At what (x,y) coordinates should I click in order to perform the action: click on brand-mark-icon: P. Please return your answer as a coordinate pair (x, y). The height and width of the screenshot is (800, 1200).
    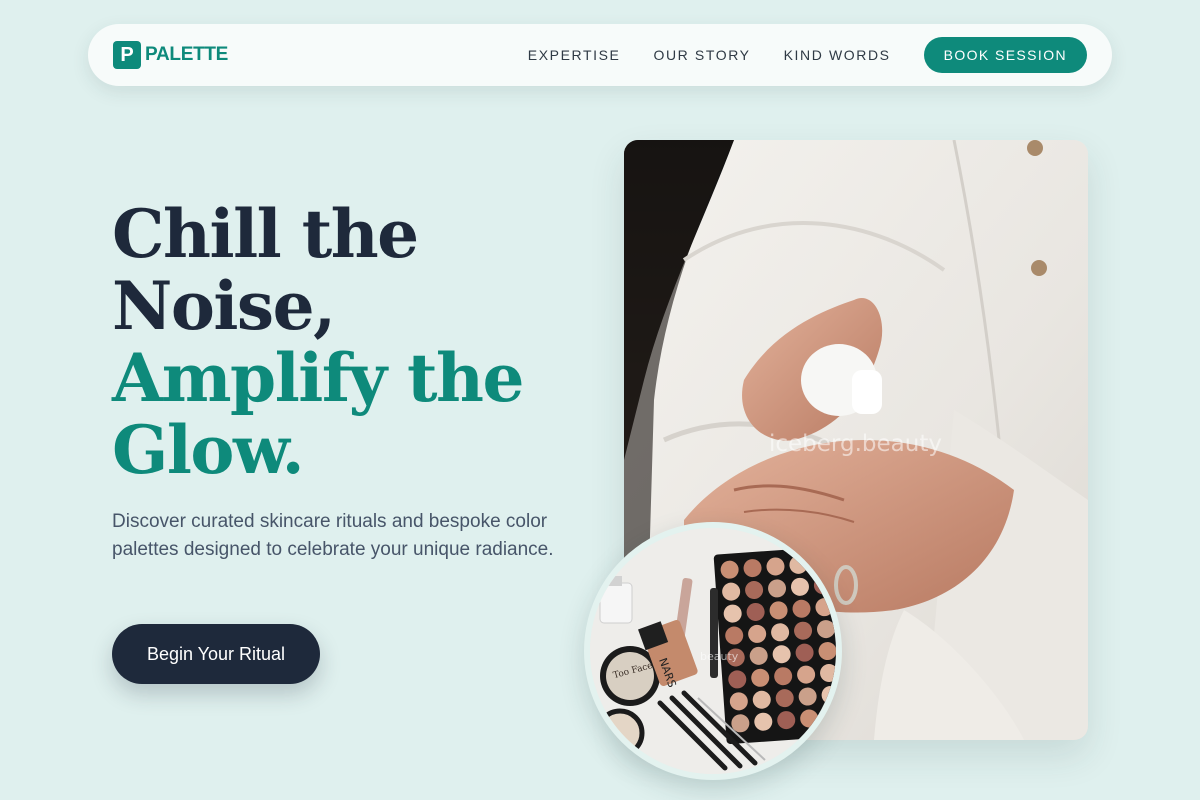
    Looking at the image, I should click on (127, 55).